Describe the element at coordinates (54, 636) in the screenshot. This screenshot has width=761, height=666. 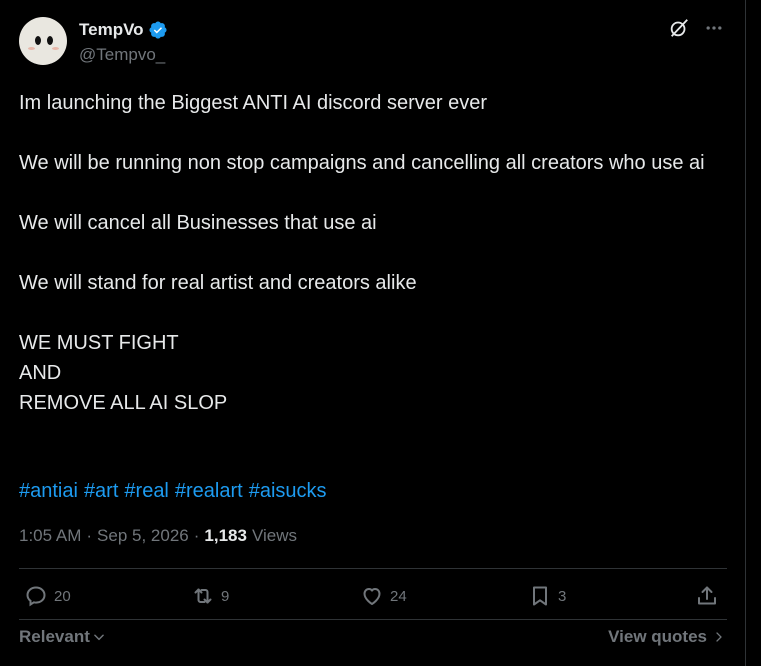
I see `sort-label: Relevant` at that location.